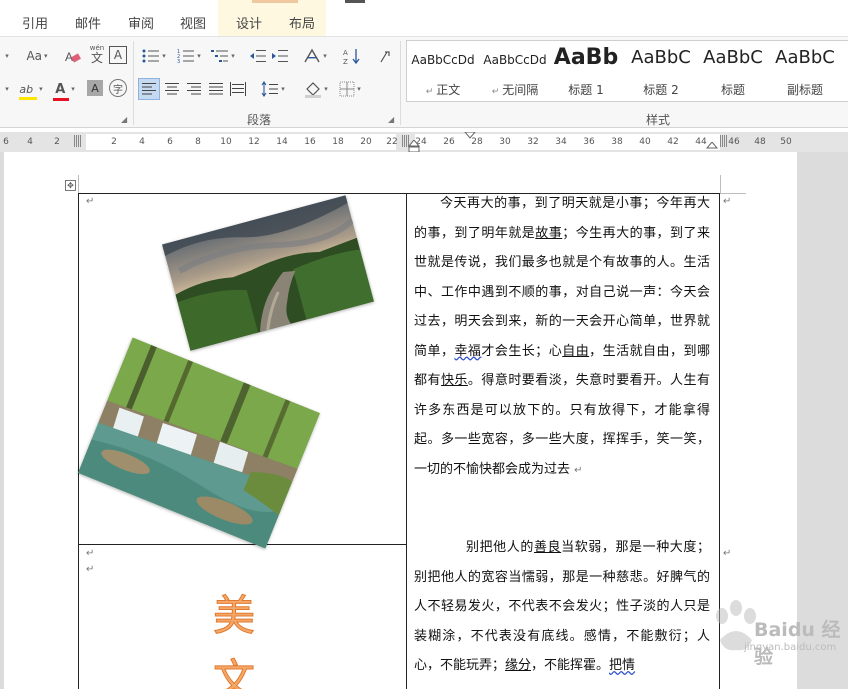 The height and width of the screenshot is (689, 848). I want to click on ruler-number: 12, so click(254, 142).